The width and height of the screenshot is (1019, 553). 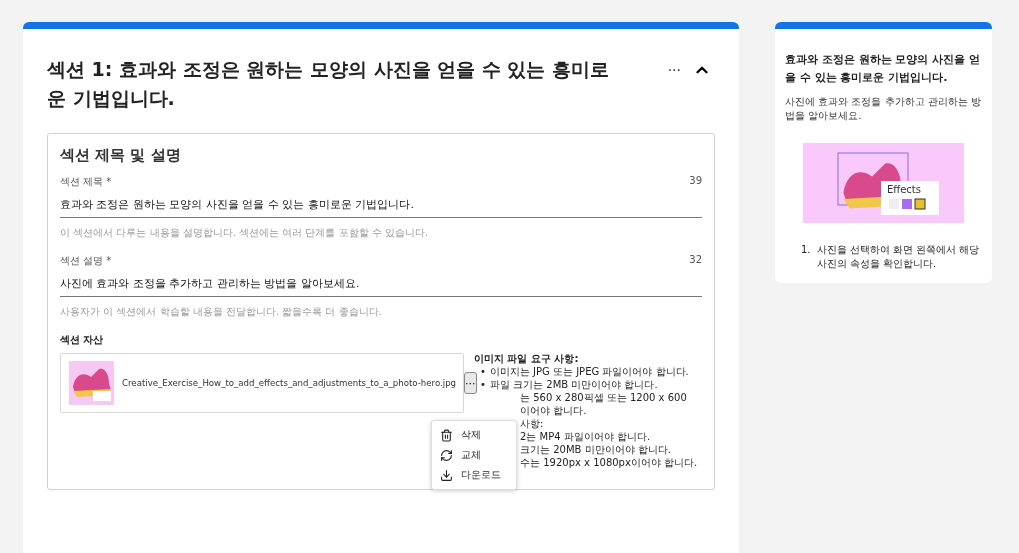 I want to click on requirement-text: 파일 크기는 2MB 미만이어야 합니다., so click(x=573, y=384).